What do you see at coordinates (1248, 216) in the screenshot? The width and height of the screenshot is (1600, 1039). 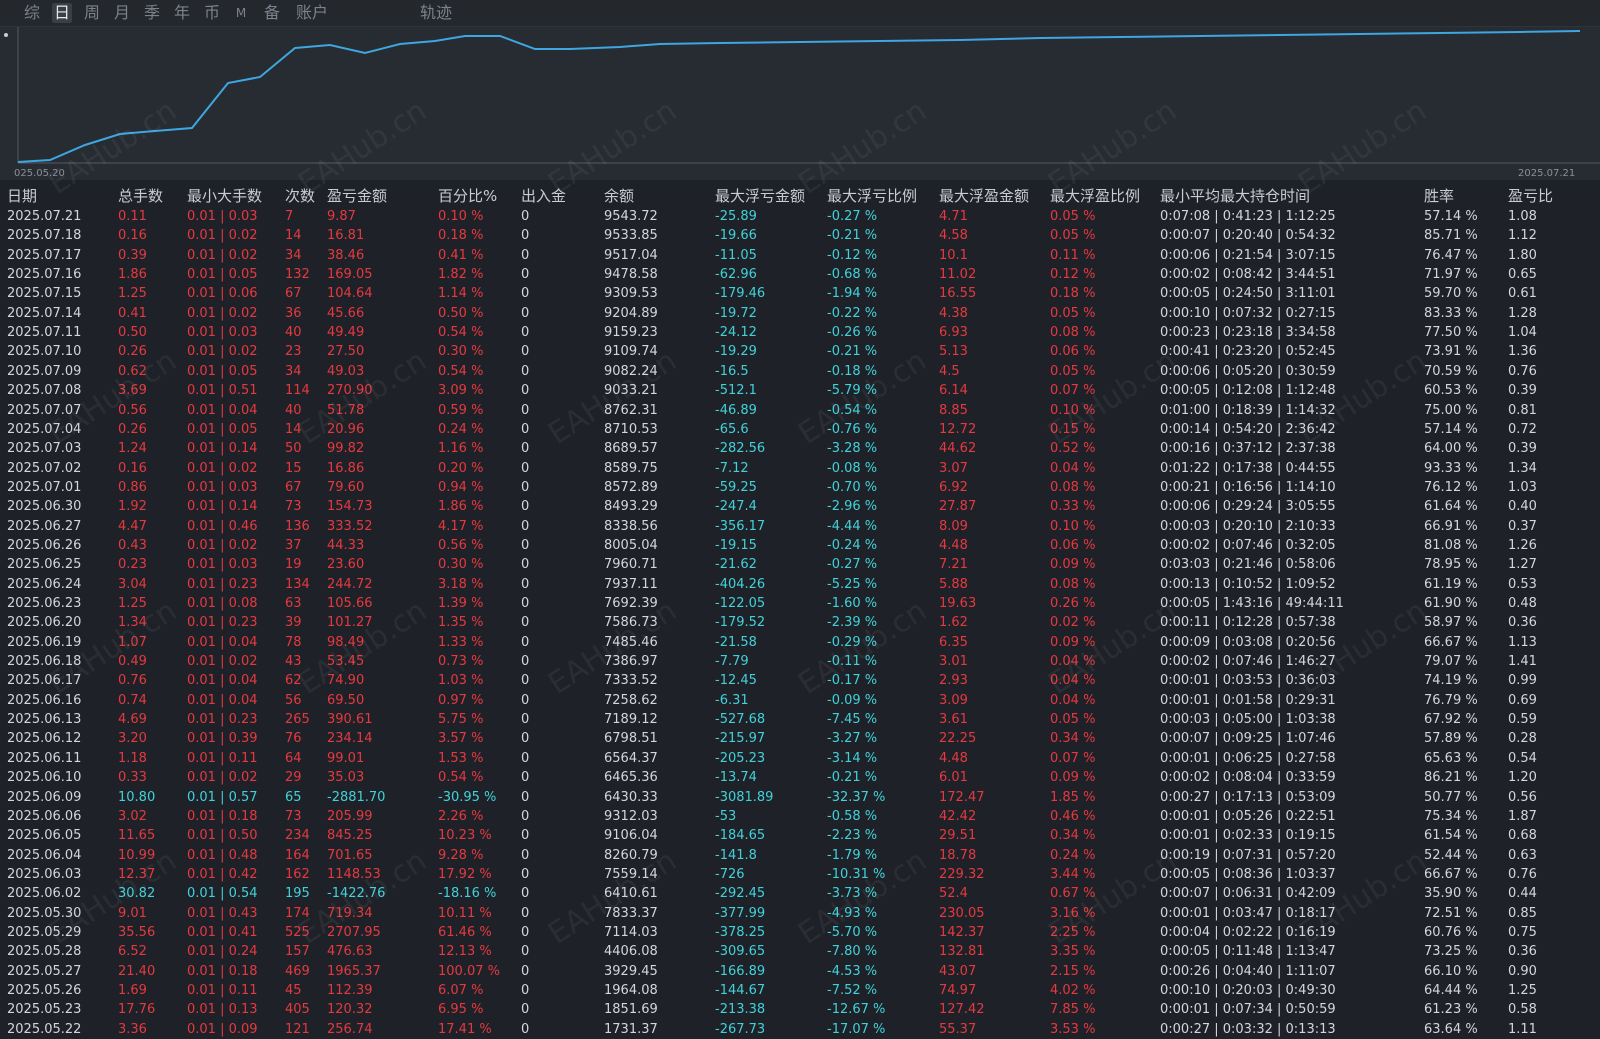 I see `table-cell: 0:07:08 | 0:41:23 | 1:12:25` at bounding box center [1248, 216].